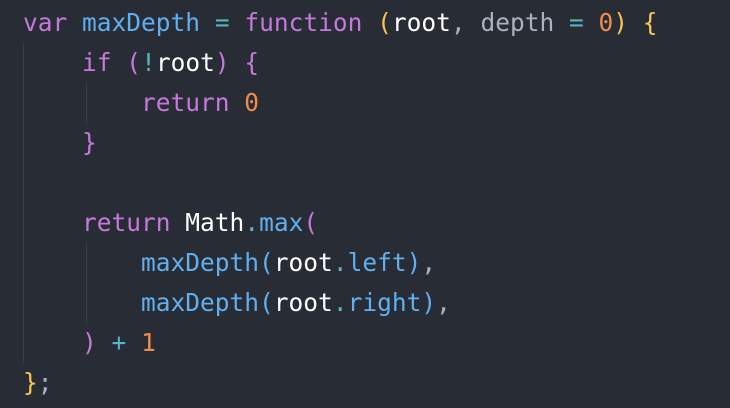 This screenshot has width=730, height=408. What do you see at coordinates (303, 22) in the screenshot?
I see `code-token-keyword: function` at bounding box center [303, 22].